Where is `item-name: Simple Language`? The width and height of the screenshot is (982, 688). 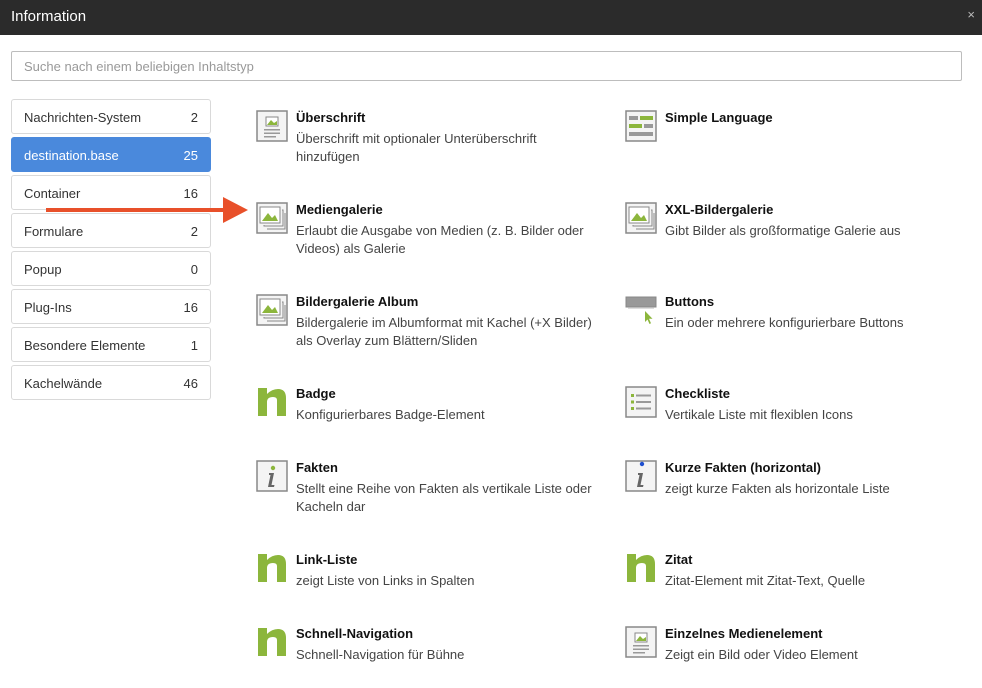
item-name: Simple Language is located at coordinates (719, 117).